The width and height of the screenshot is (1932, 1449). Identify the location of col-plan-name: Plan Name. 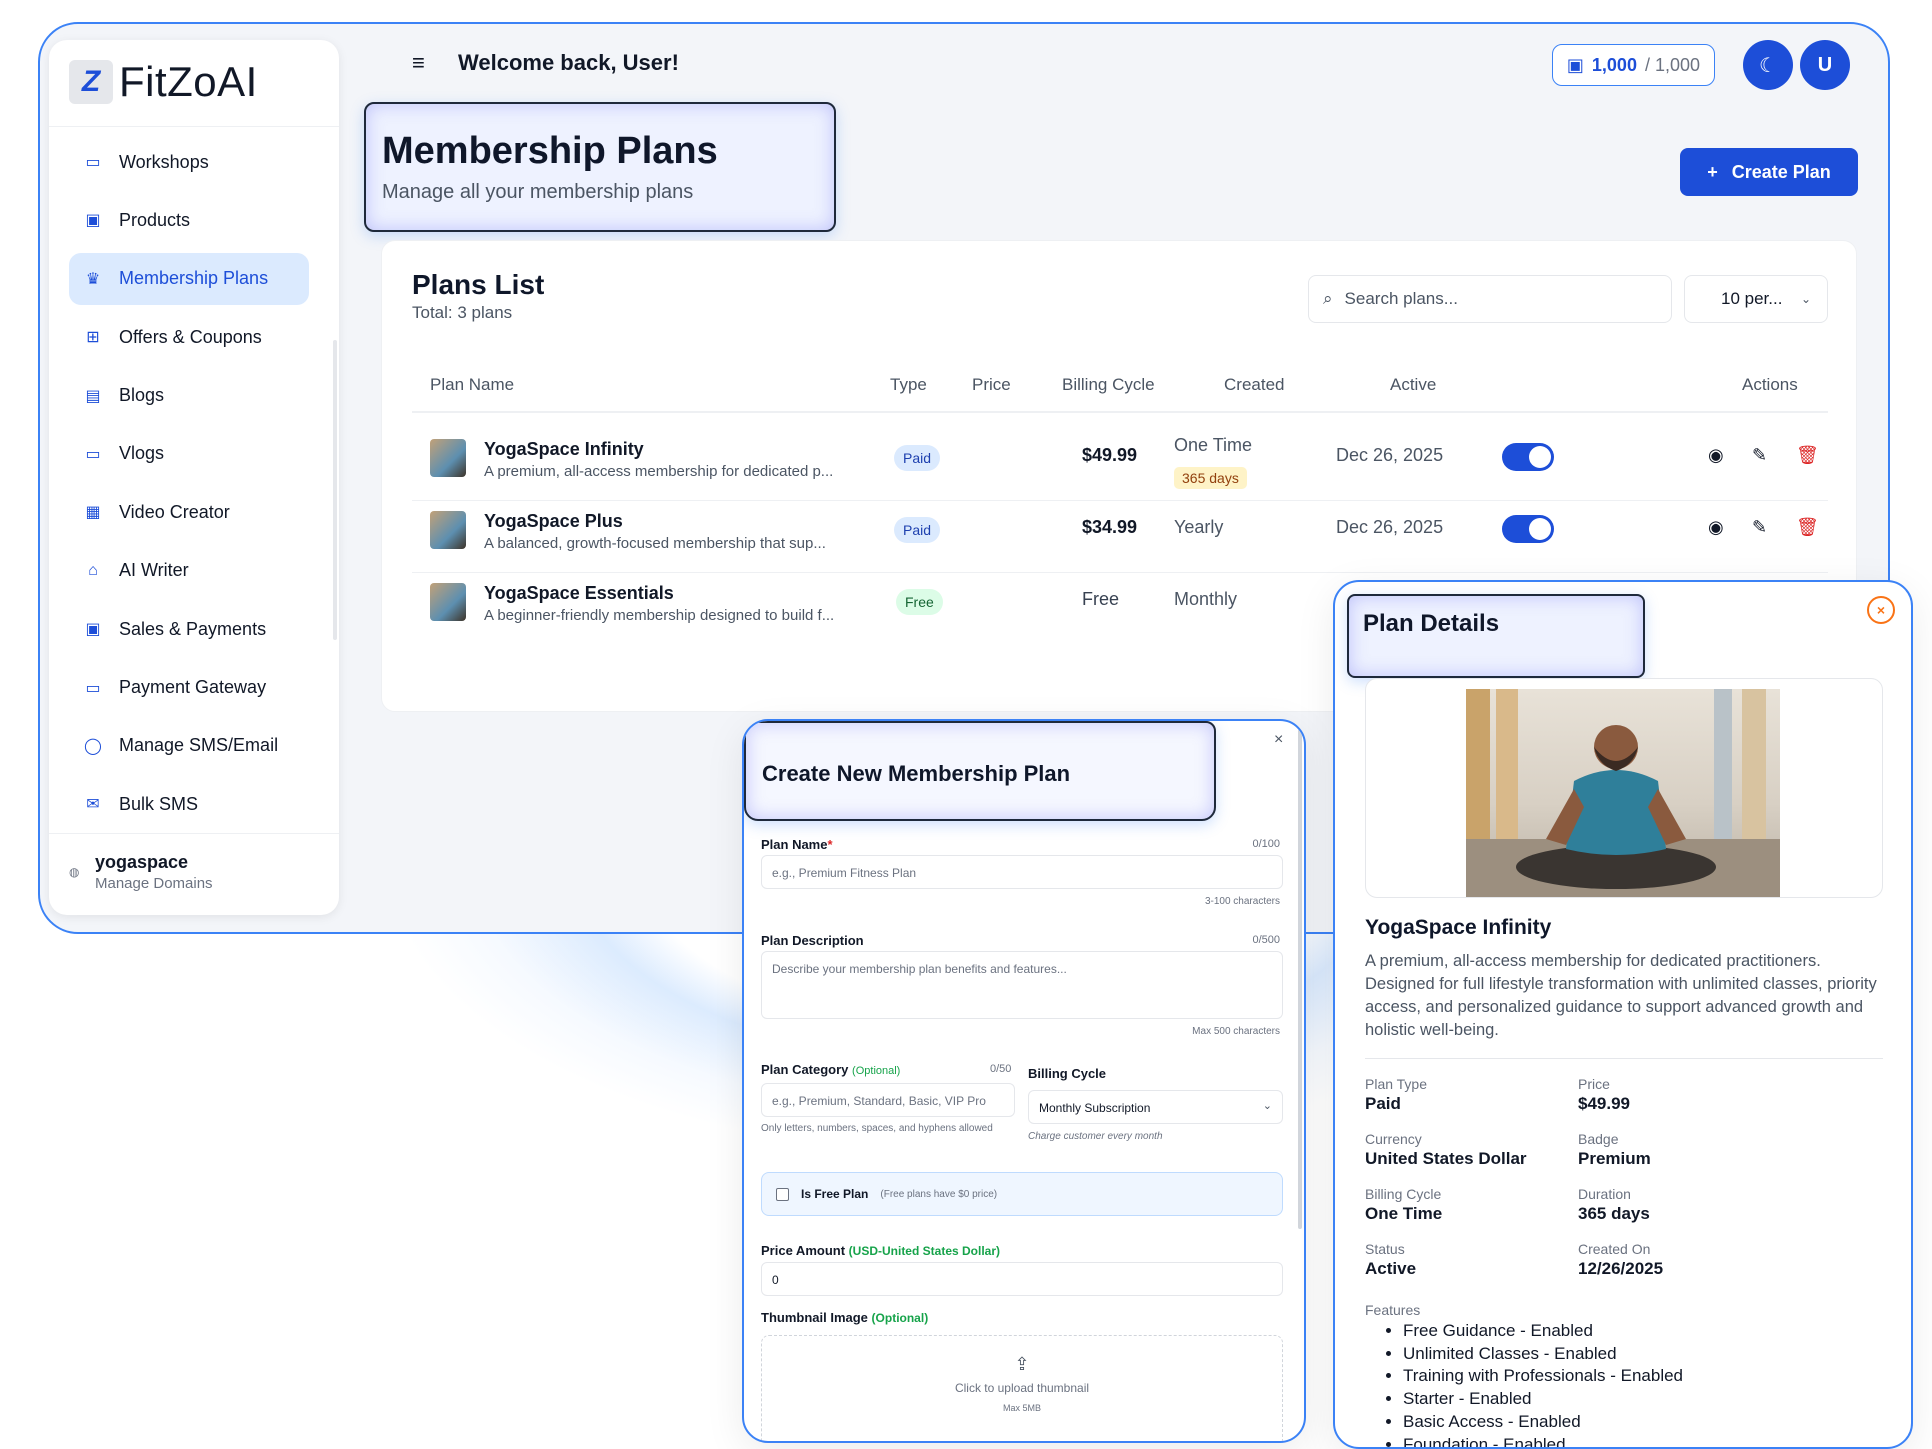
(472, 385).